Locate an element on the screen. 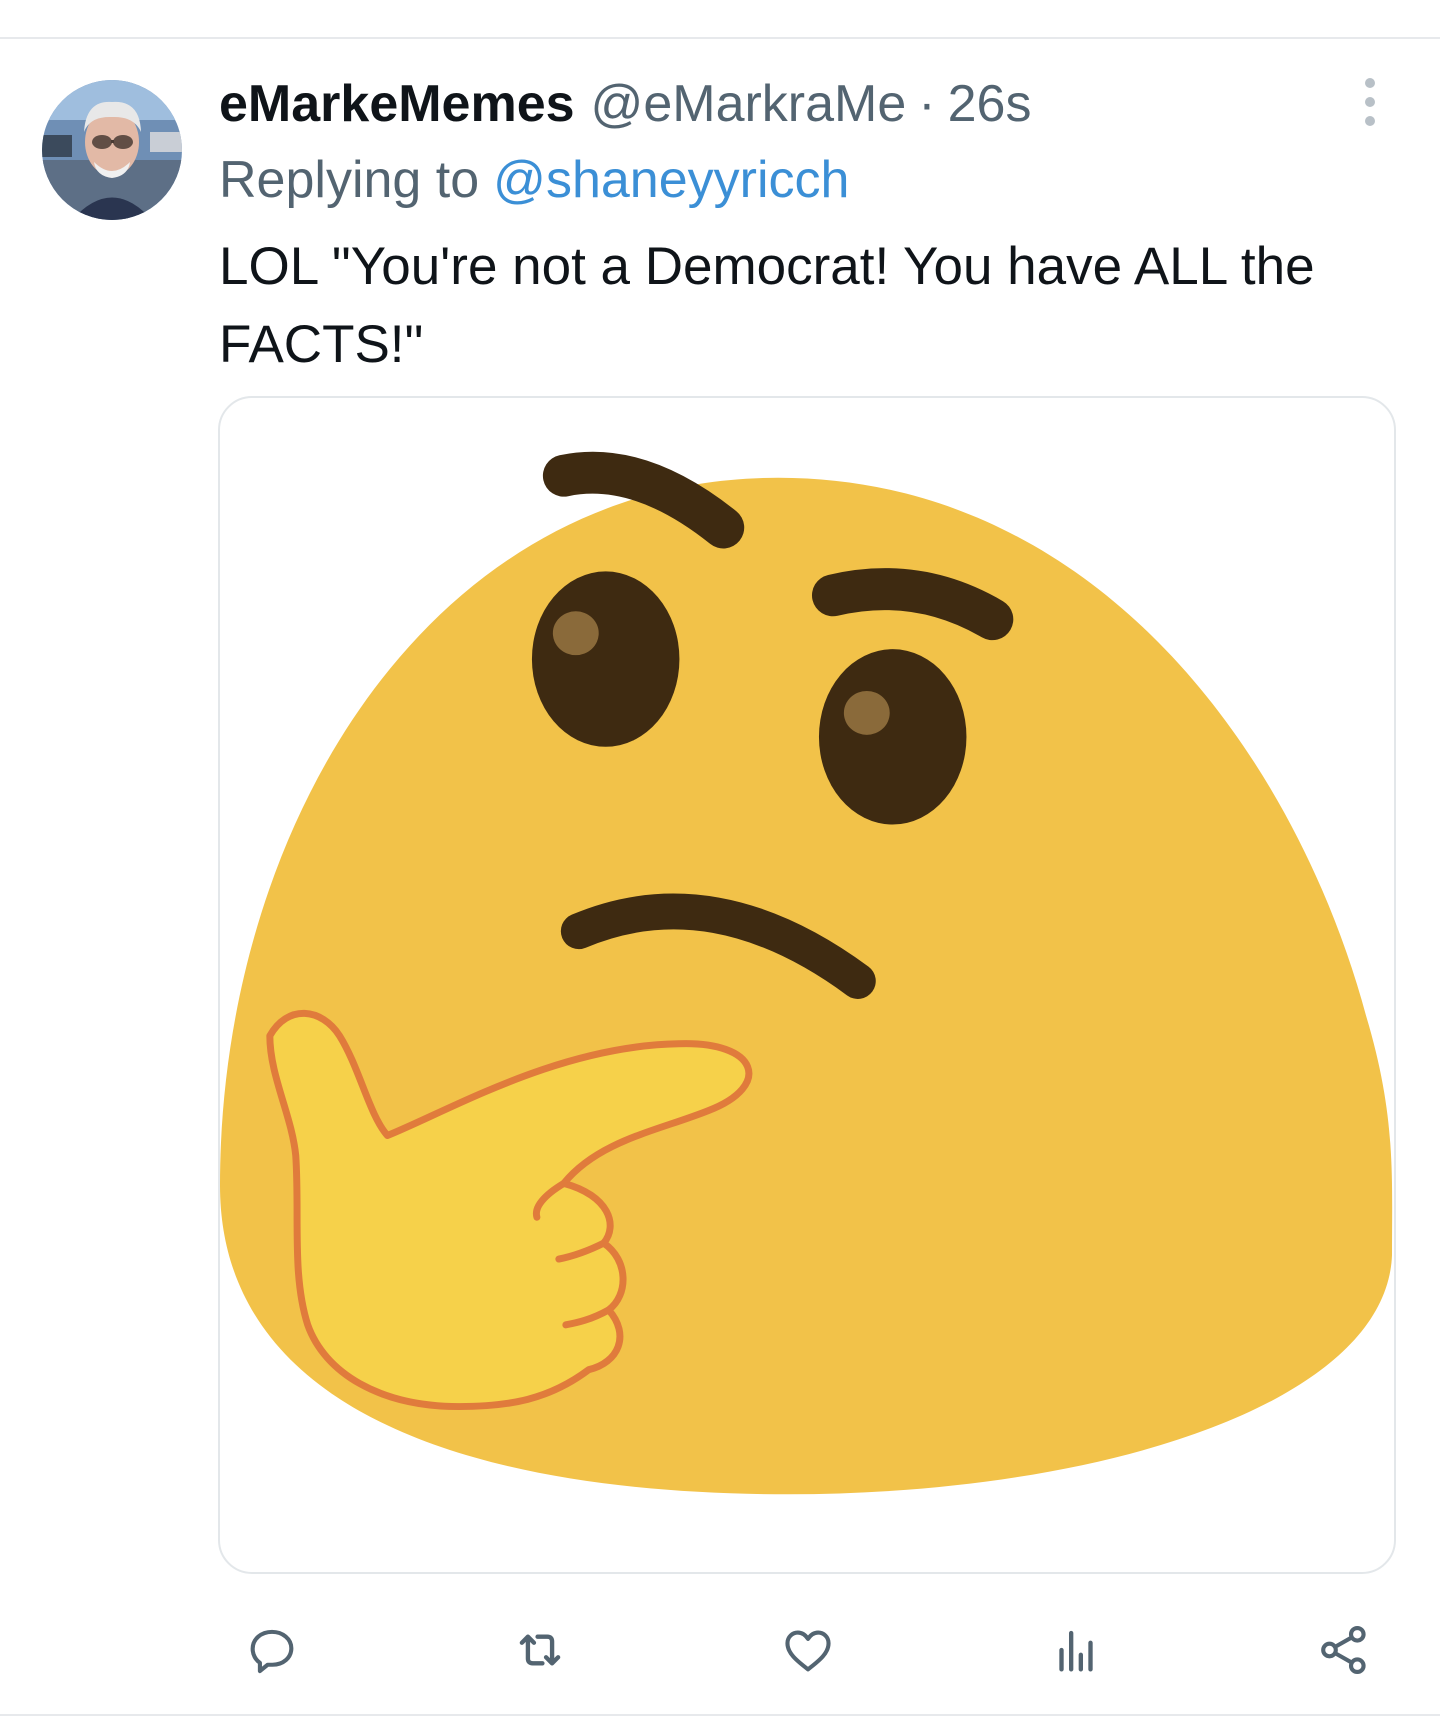 This screenshot has width=1440, height=1726. tweet-action-bar is located at coordinates (807, 1650).